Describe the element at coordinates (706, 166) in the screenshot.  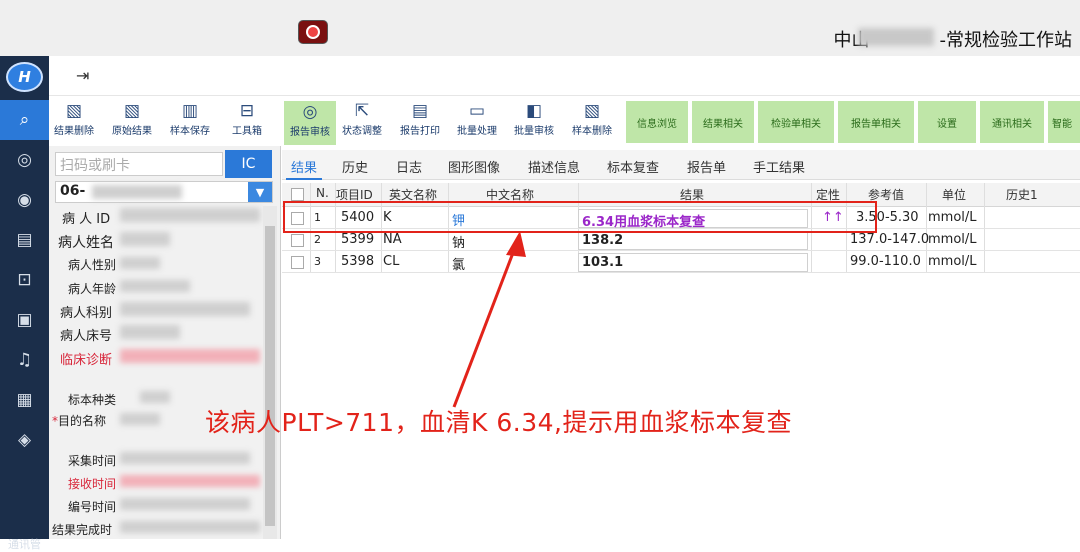
I see `tab-report: 报告单` at that location.